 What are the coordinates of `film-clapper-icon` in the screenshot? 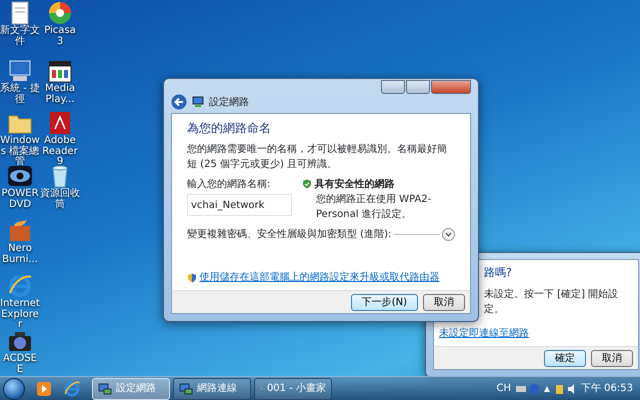 It's located at (60, 71).